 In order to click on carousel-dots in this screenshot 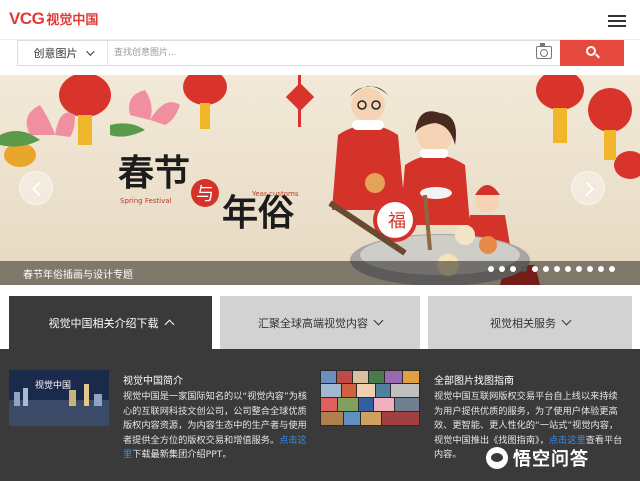, I will do `click(554, 269)`.